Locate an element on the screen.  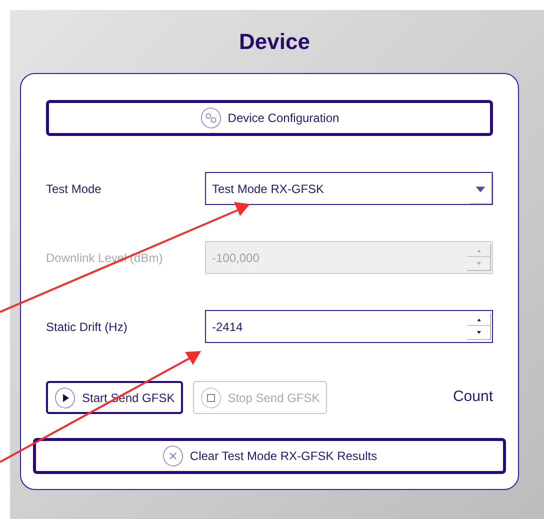
dropdown-field: Test Mode RX-GFSK is located at coordinates (349, 188).